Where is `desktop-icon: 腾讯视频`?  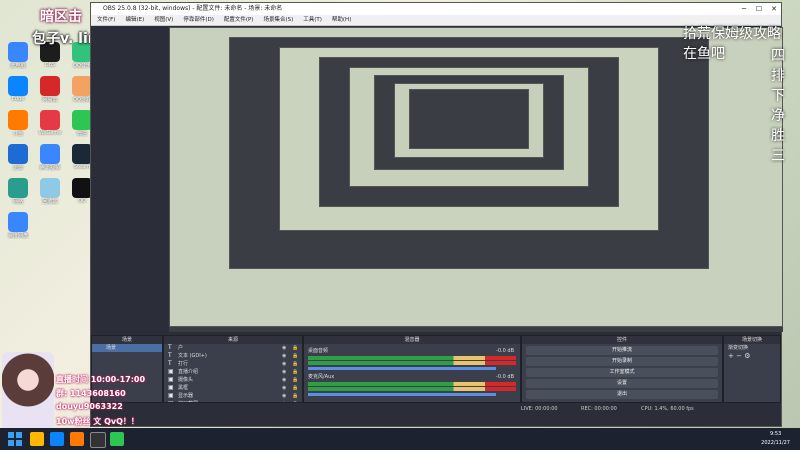
desktop-icon: 腾讯视频 is located at coordinates (50, 157).